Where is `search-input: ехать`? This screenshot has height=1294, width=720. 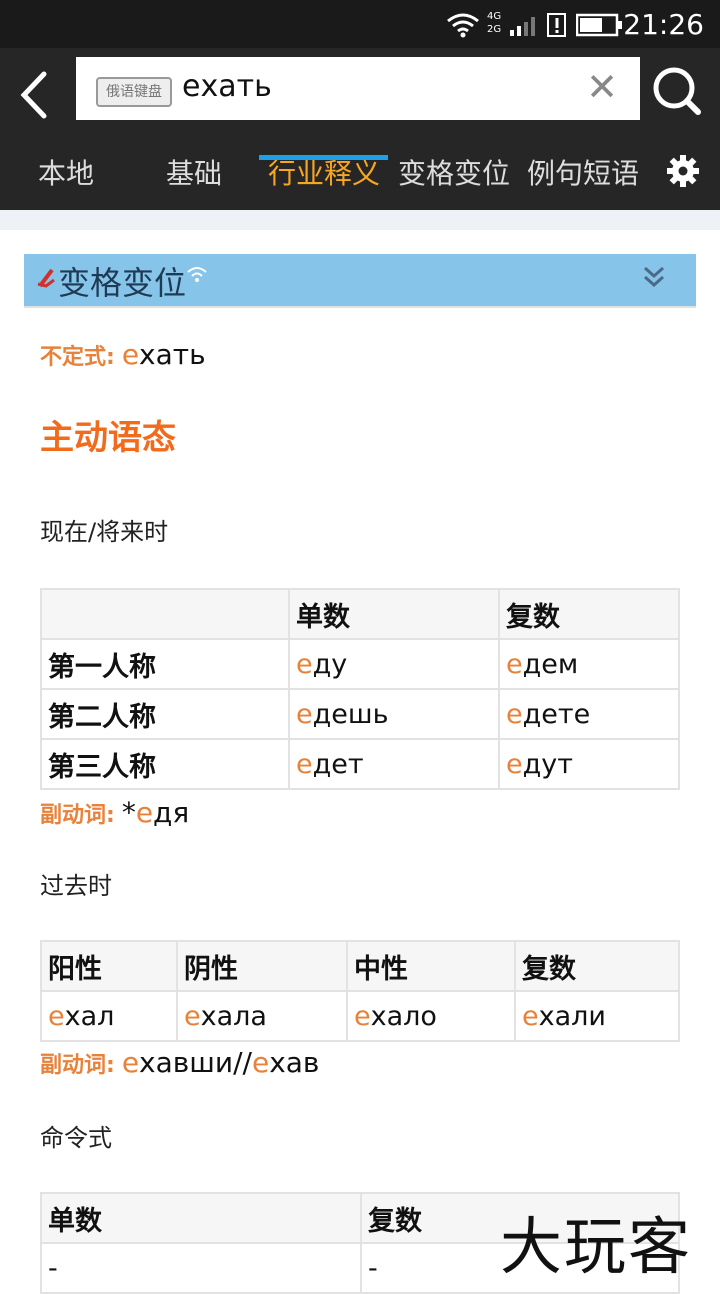
search-input: ехать is located at coordinates (227, 86).